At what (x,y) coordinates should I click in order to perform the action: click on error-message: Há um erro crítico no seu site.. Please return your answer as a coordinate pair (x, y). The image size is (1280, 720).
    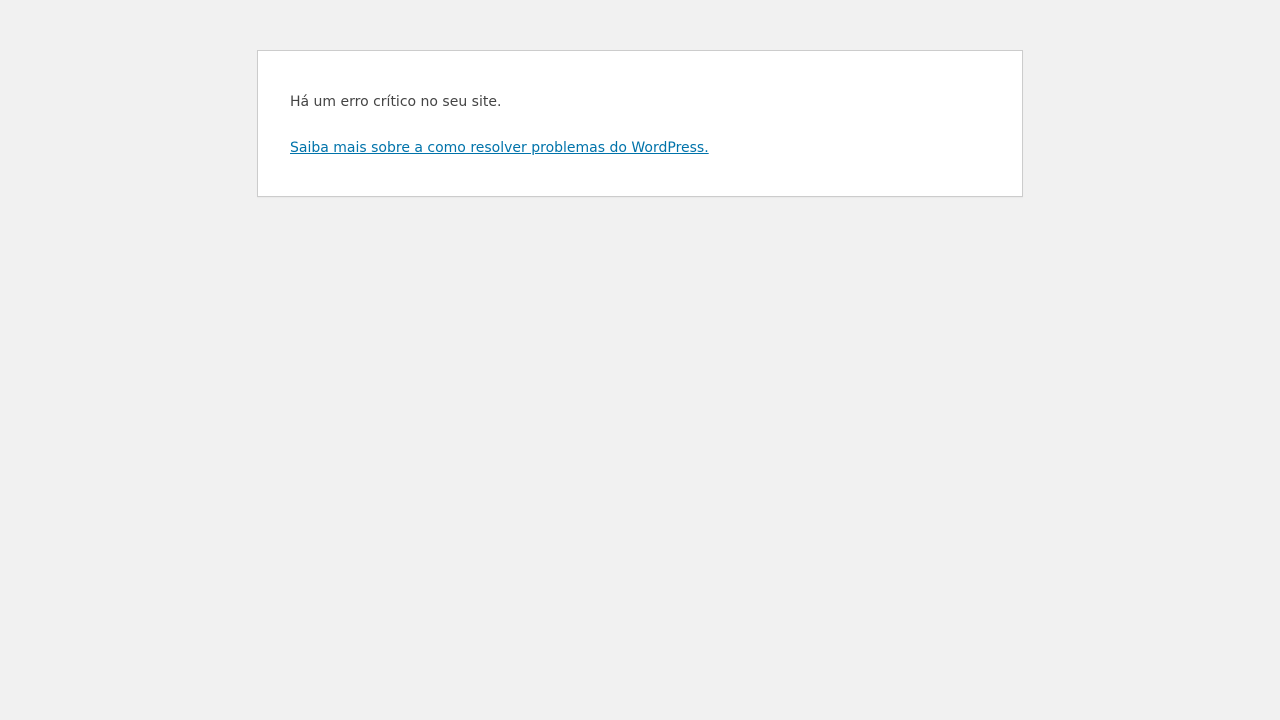
    Looking at the image, I should click on (396, 102).